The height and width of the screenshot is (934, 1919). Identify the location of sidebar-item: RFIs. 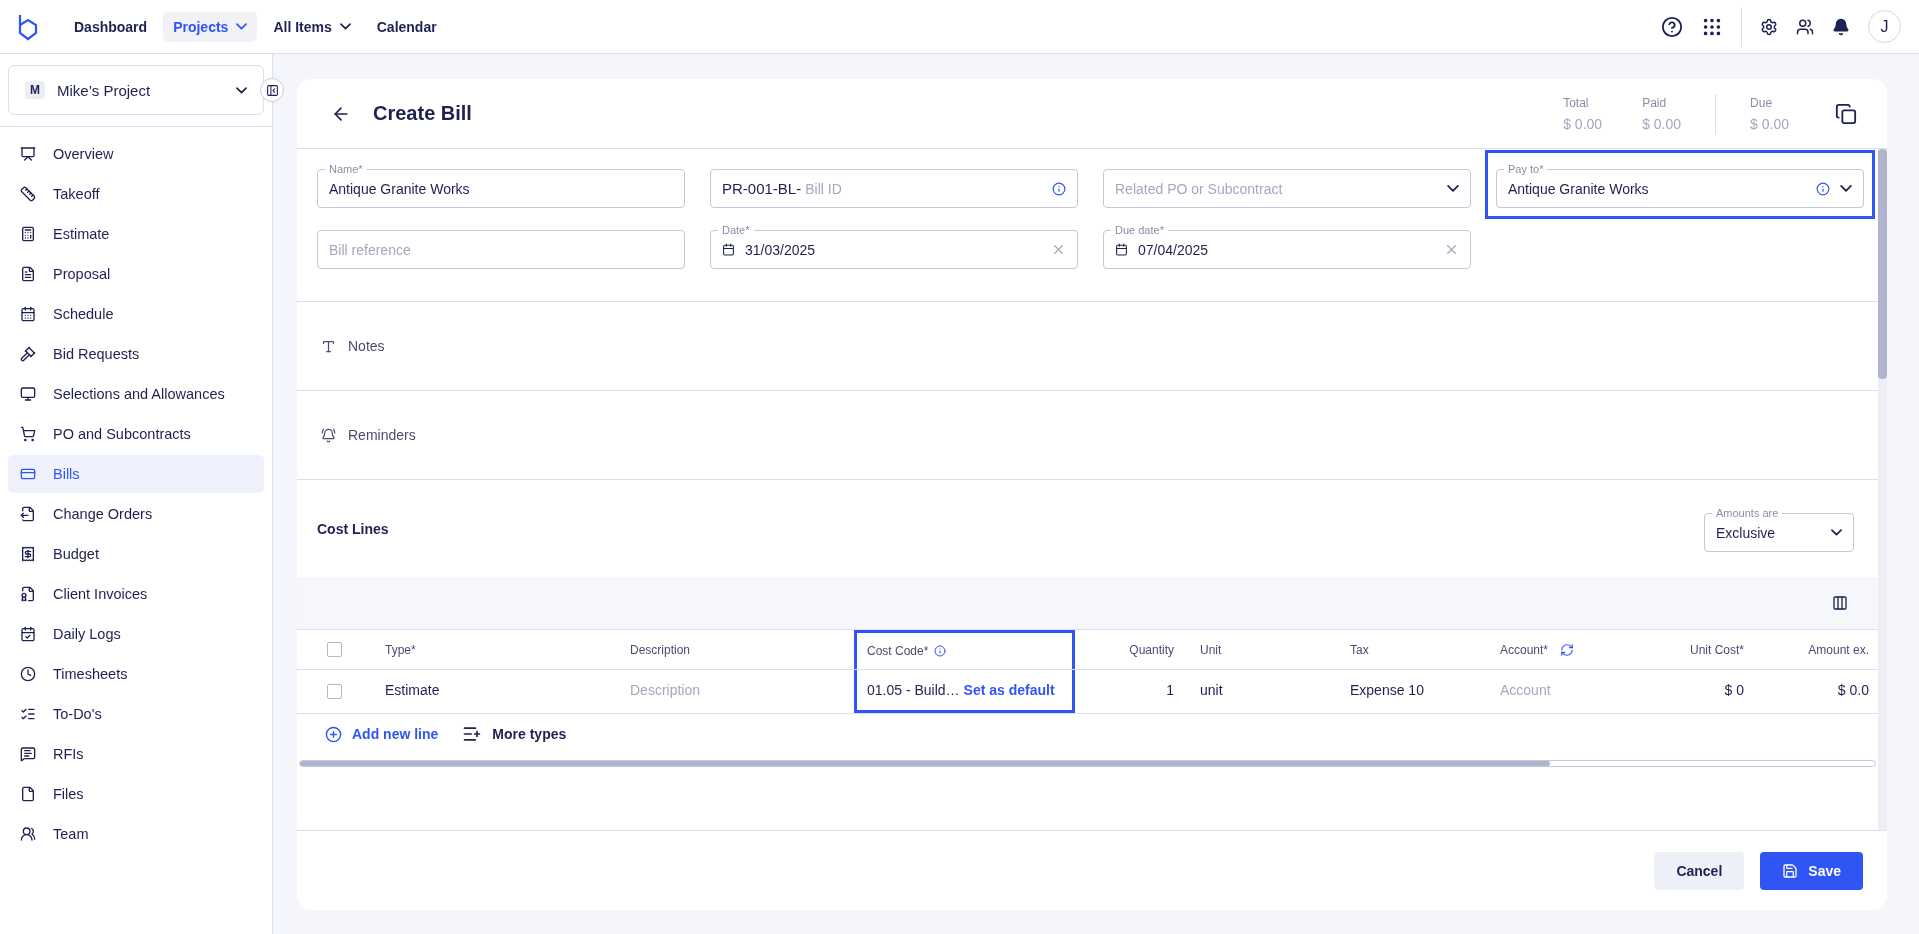
(136, 754).